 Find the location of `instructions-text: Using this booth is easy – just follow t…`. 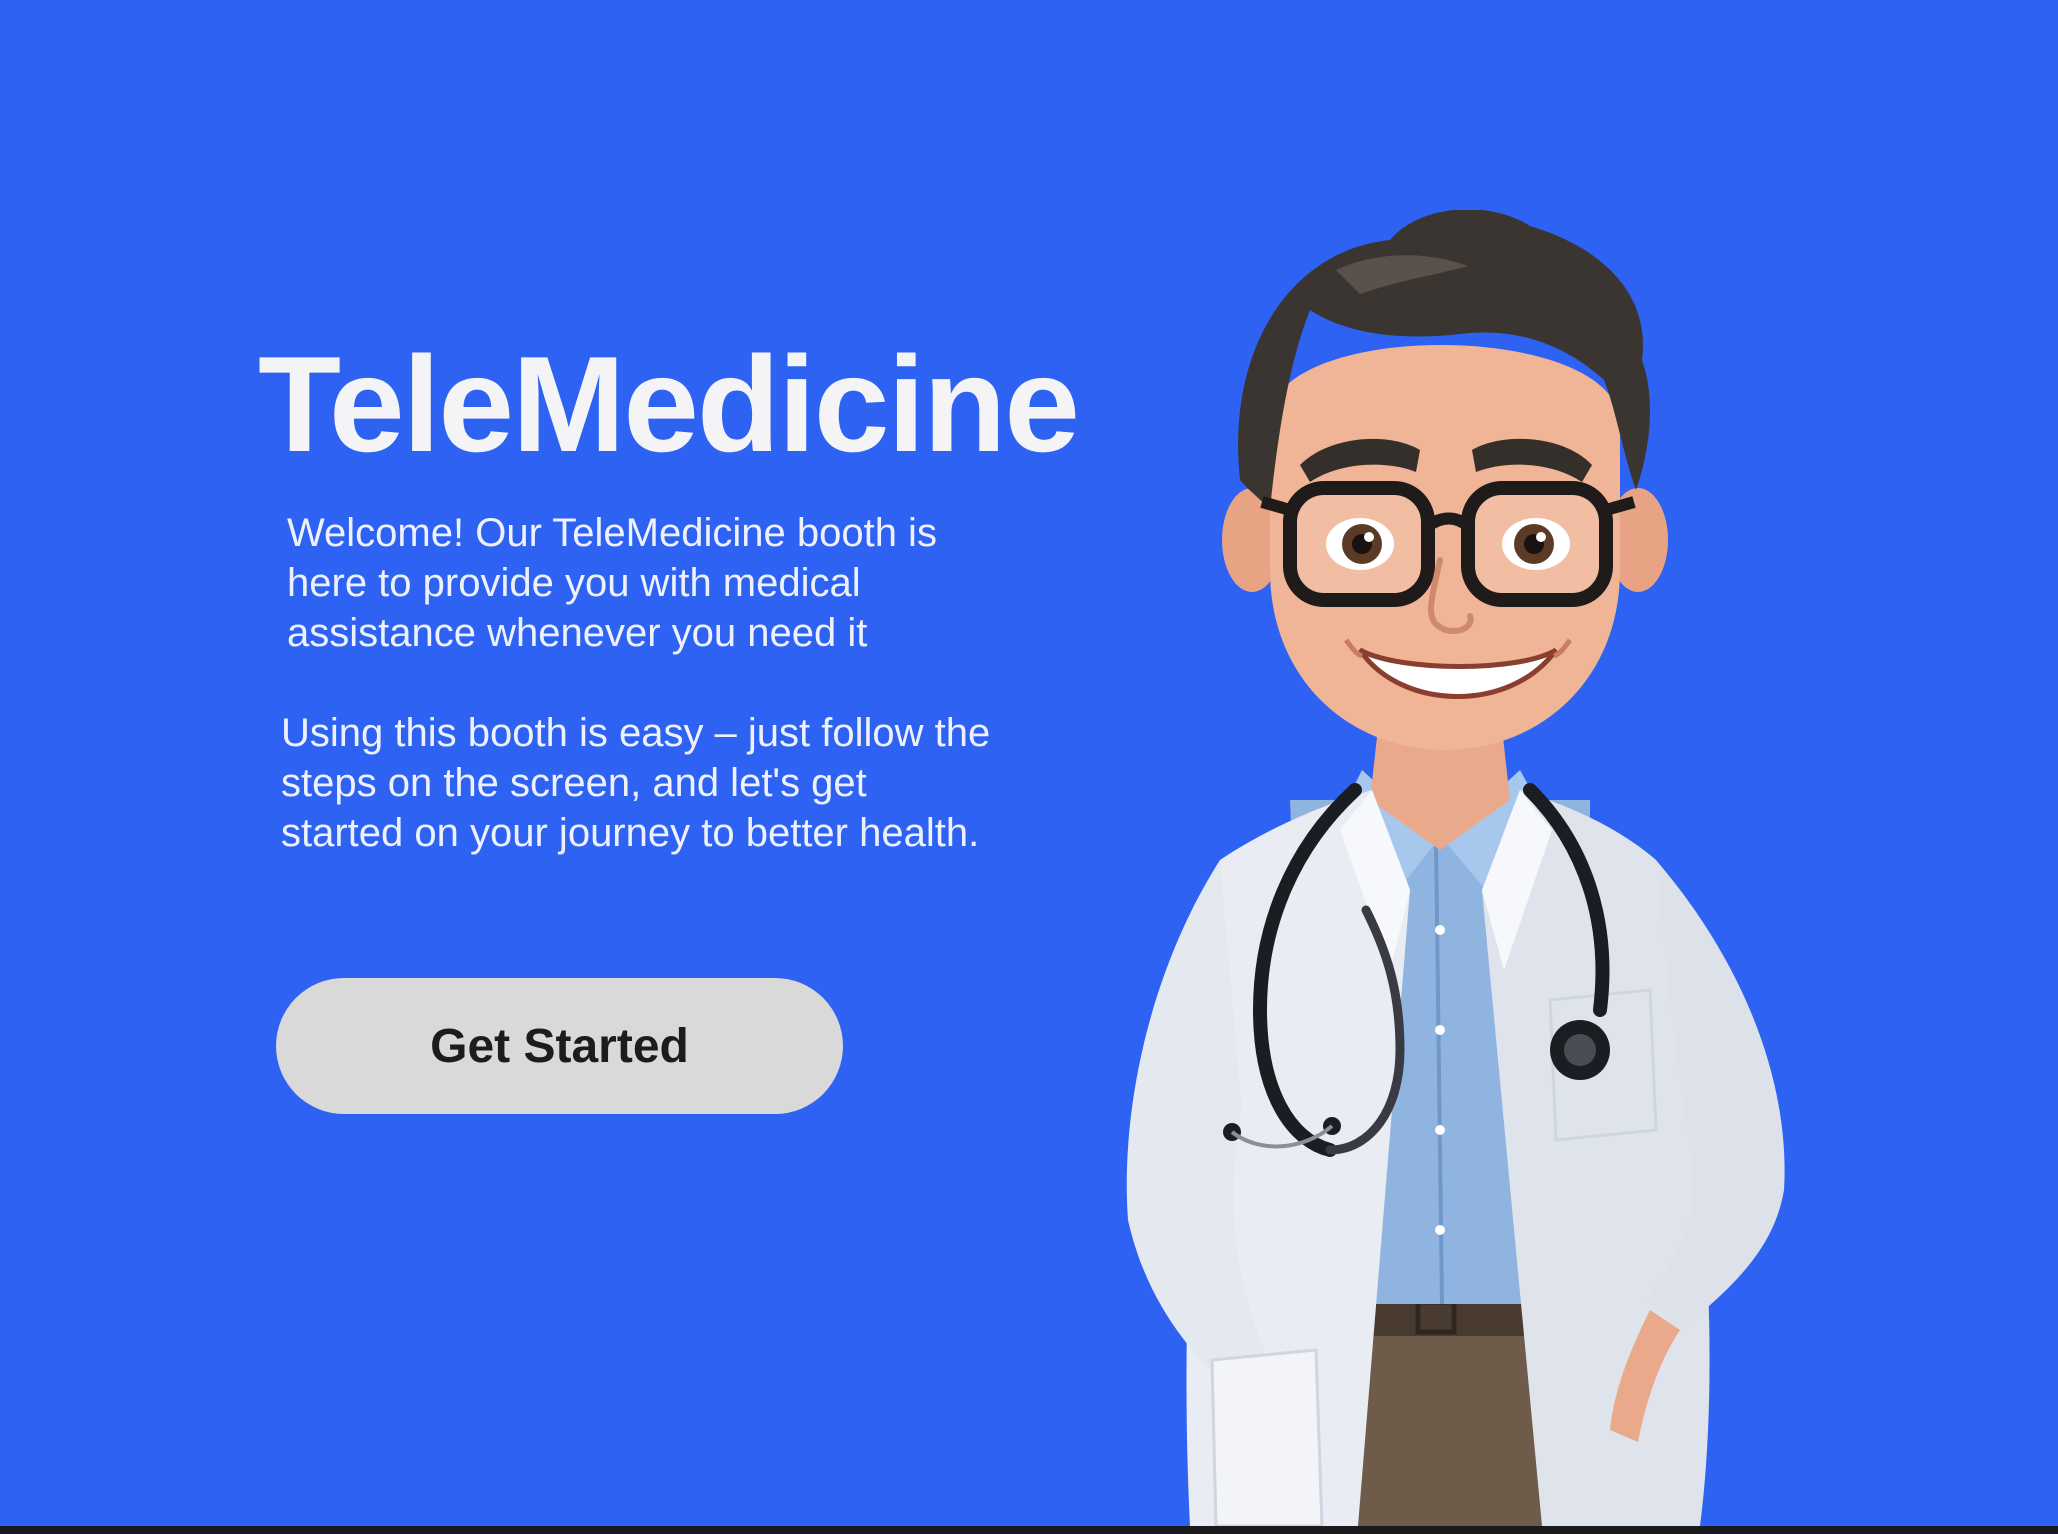

instructions-text: Using this booth is easy – just follow t… is located at coordinates (636, 783).